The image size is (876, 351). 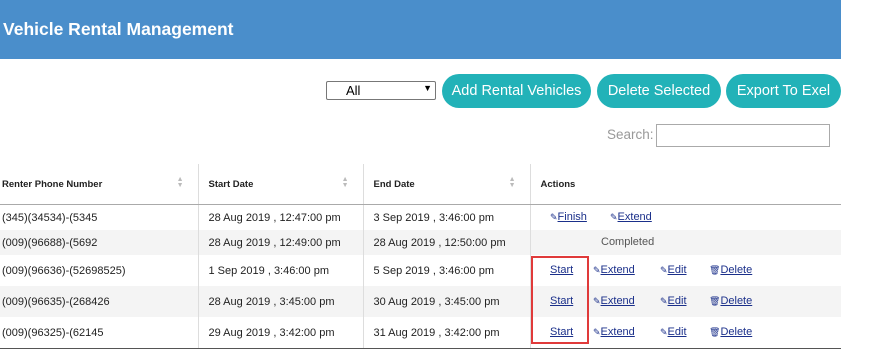 What do you see at coordinates (447, 301) in the screenshot?
I see `end-date-cell: 30 Aug 2019 , 3:45:00 pm` at bounding box center [447, 301].